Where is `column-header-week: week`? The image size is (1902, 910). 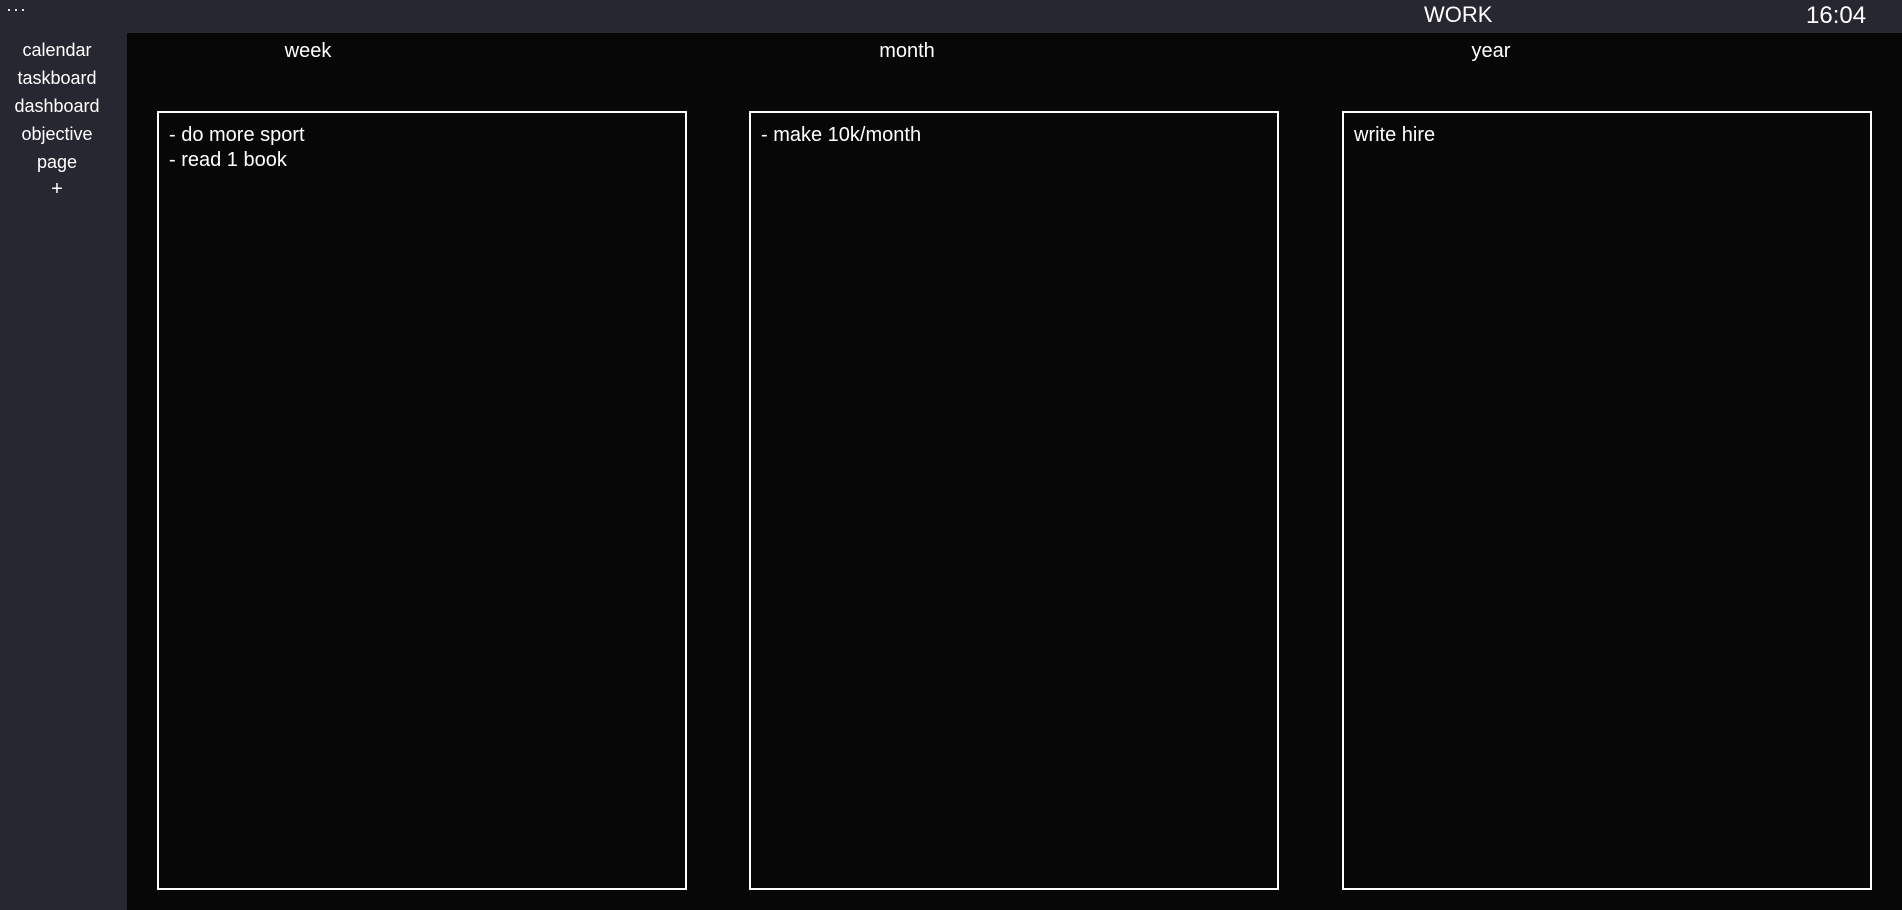
column-header-week: week is located at coordinates (308, 51).